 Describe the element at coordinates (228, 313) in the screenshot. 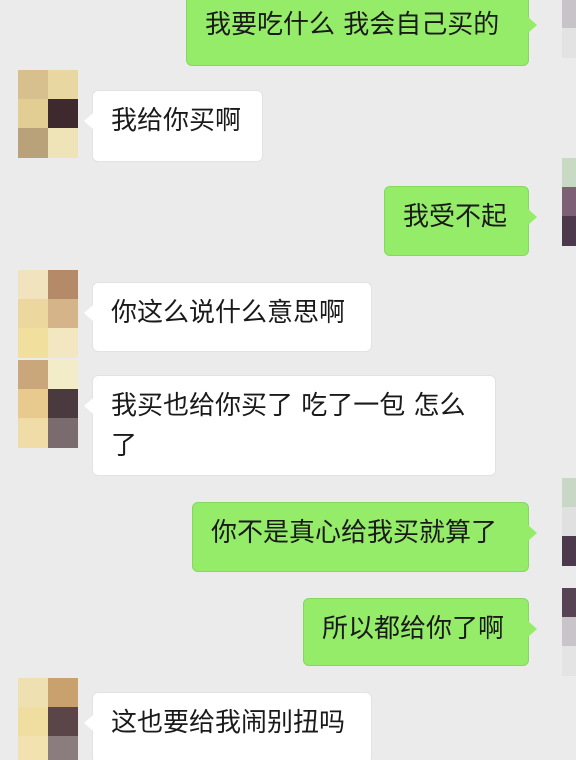

I see `message-text: 你这么说什么意思啊` at that location.